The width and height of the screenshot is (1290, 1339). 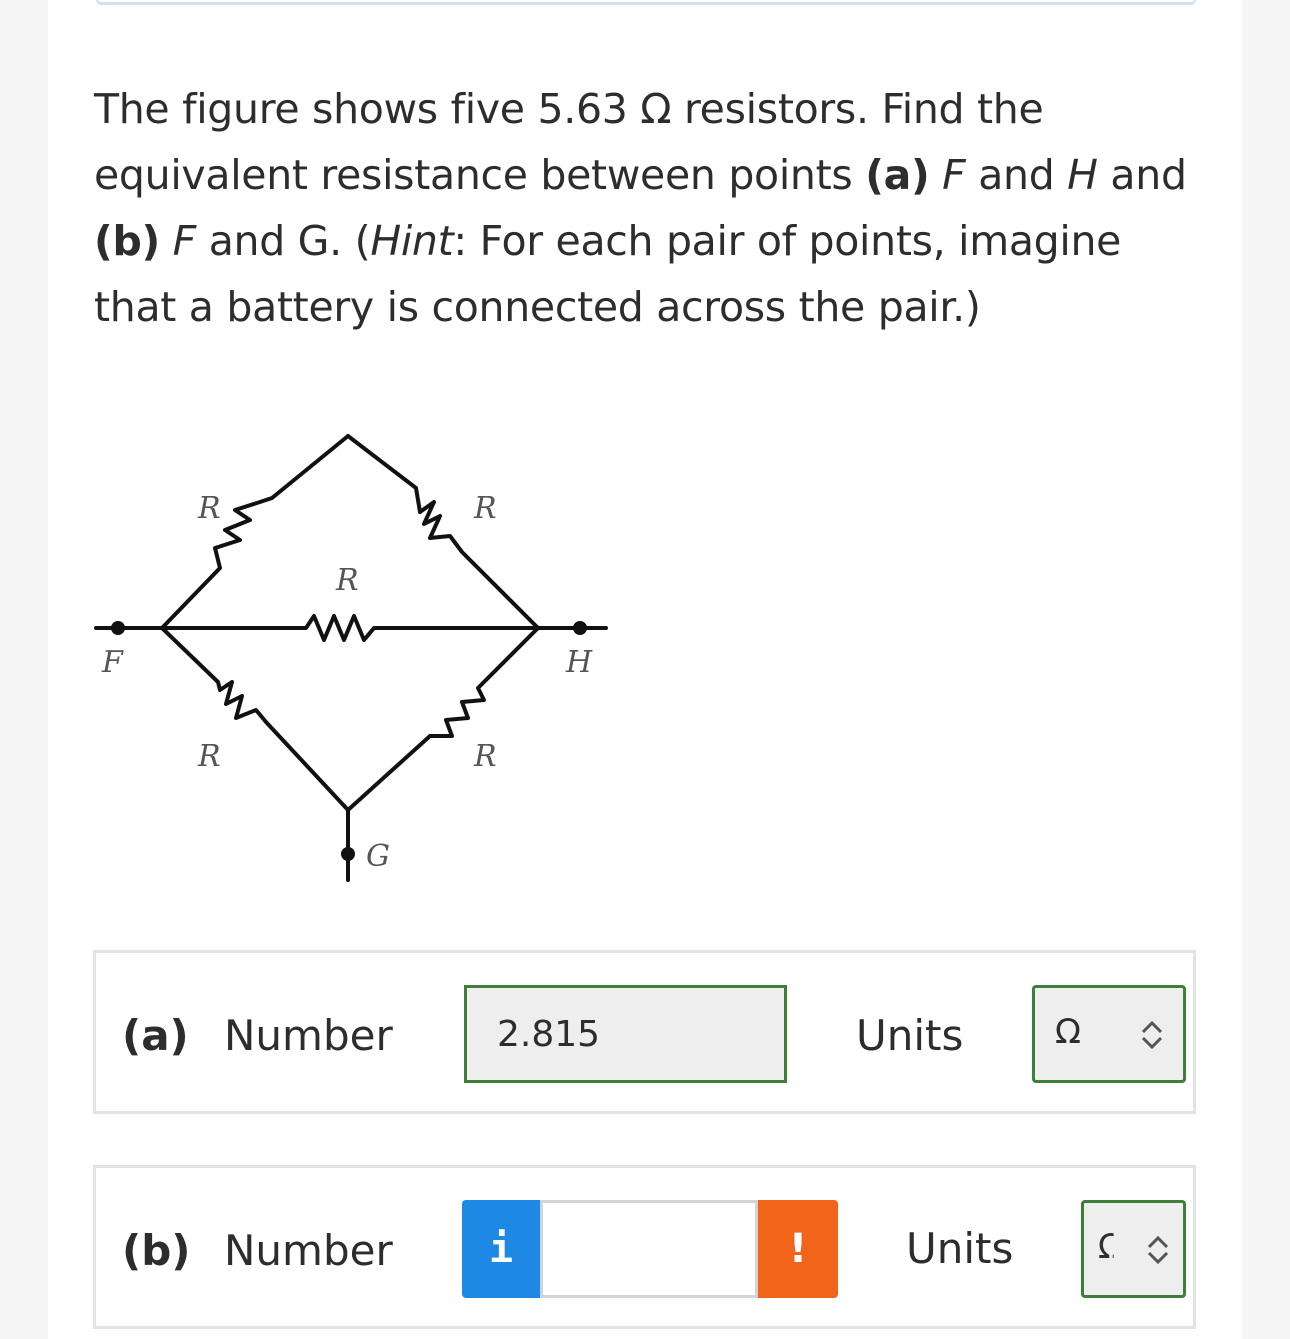 What do you see at coordinates (255, 532) in the screenshot?
I see `resistor-top-left` at bounding box center [255, 532].